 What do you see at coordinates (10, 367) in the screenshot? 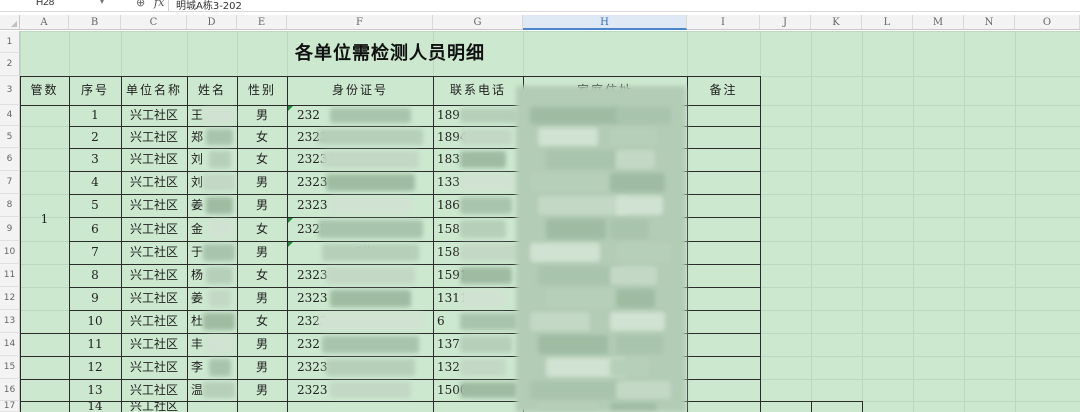
I see `row-header-15: 15` at bounding box center [10, 367].